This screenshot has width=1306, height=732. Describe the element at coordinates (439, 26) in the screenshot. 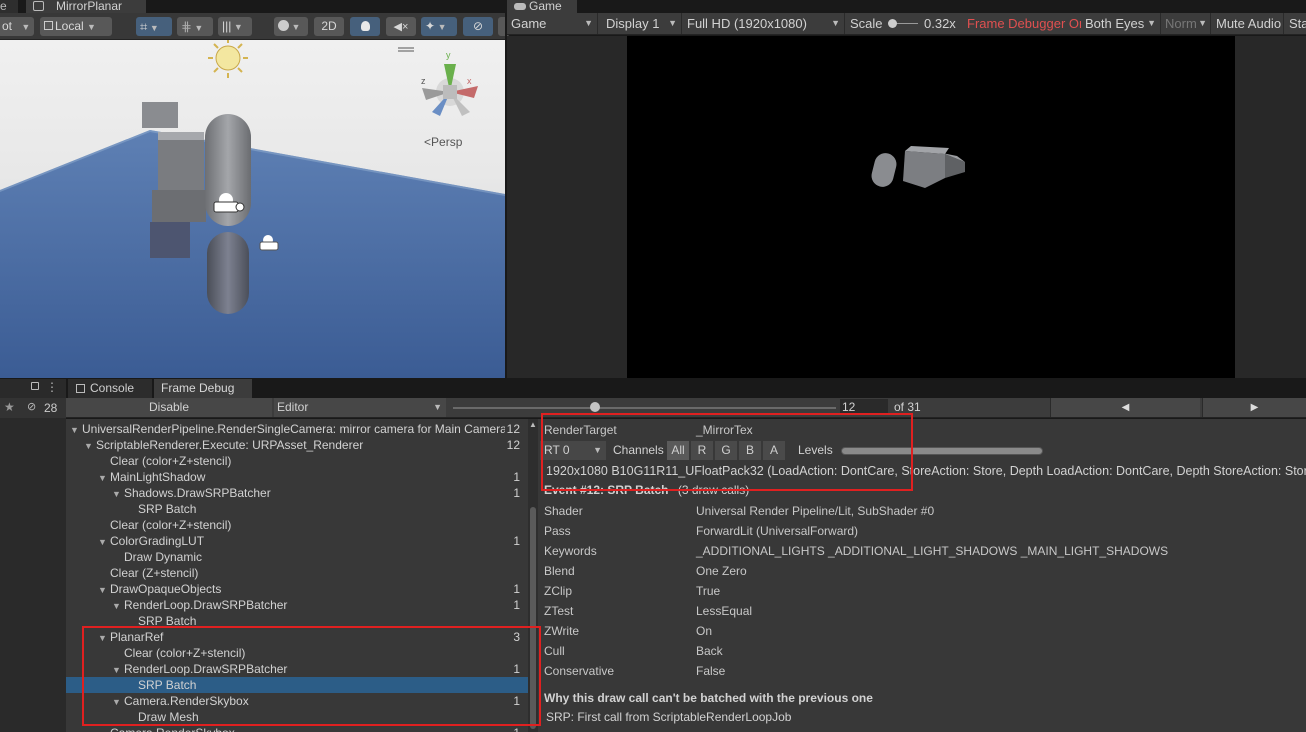

I see `effects-toggle: ✦ ▼` at that location.